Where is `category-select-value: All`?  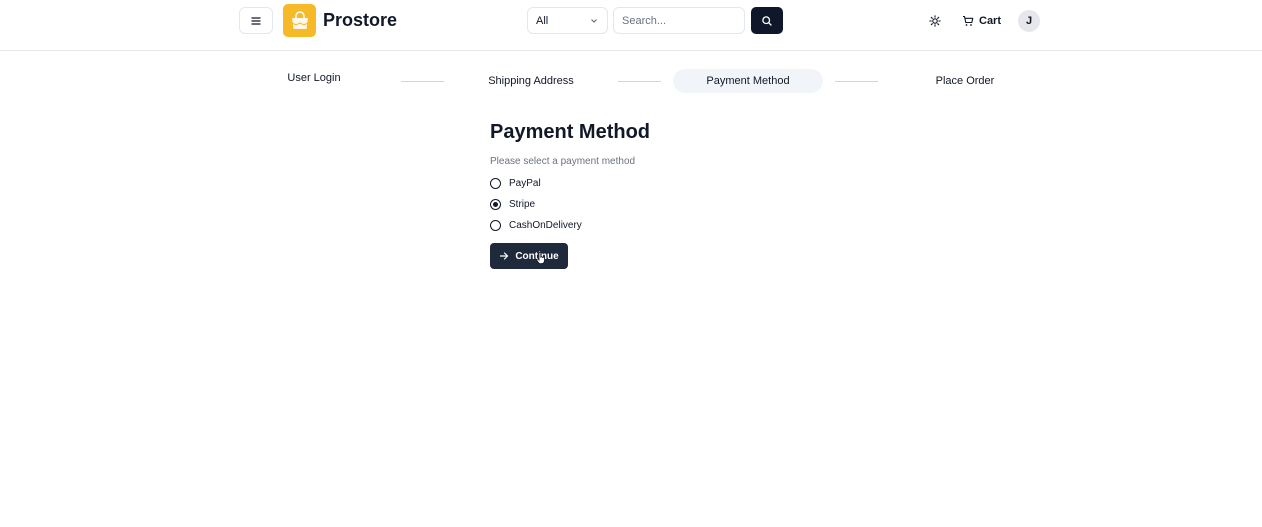 category-select-value: All is located at coordinates (542, 20).